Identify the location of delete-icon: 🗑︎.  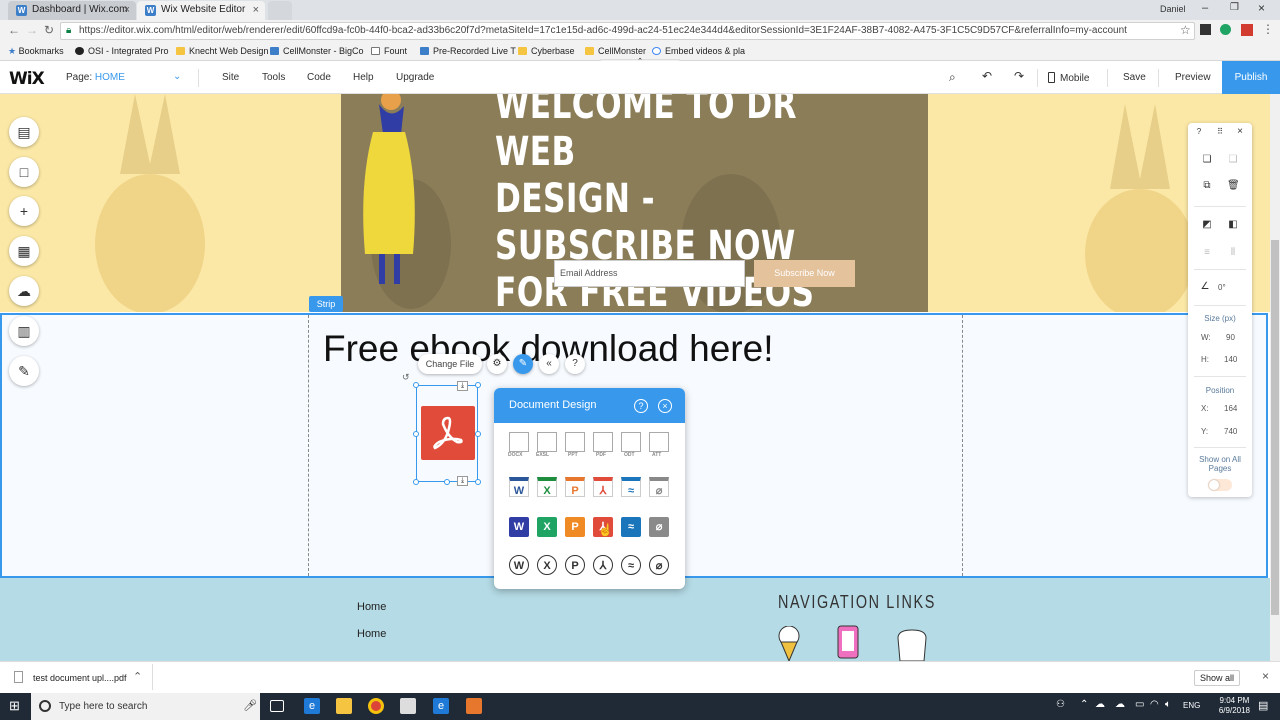
(1233, 186).